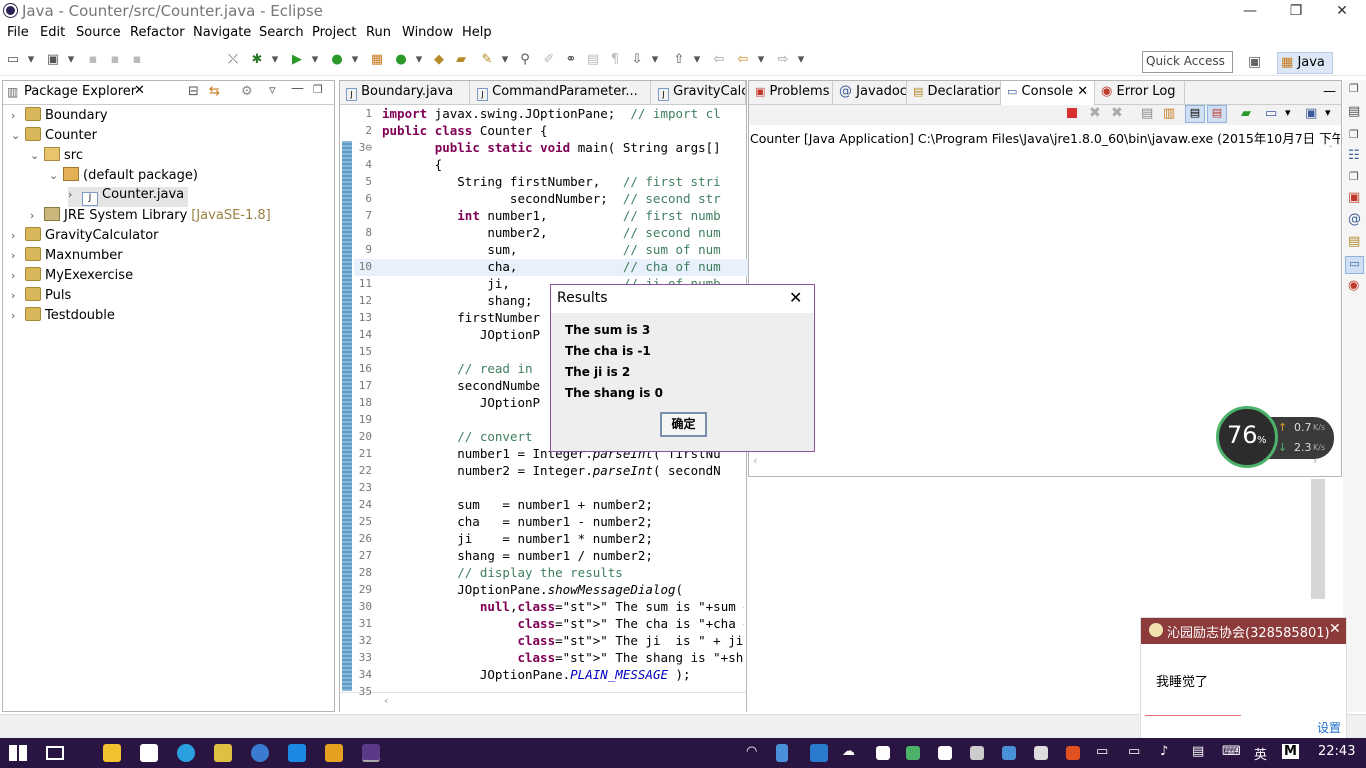 This screenshot has height=768, width=1366. What do you see at coordinates (1336, 751) in the screenshot?
I see `clock: 22:43` at bounding box center [1336, 751].